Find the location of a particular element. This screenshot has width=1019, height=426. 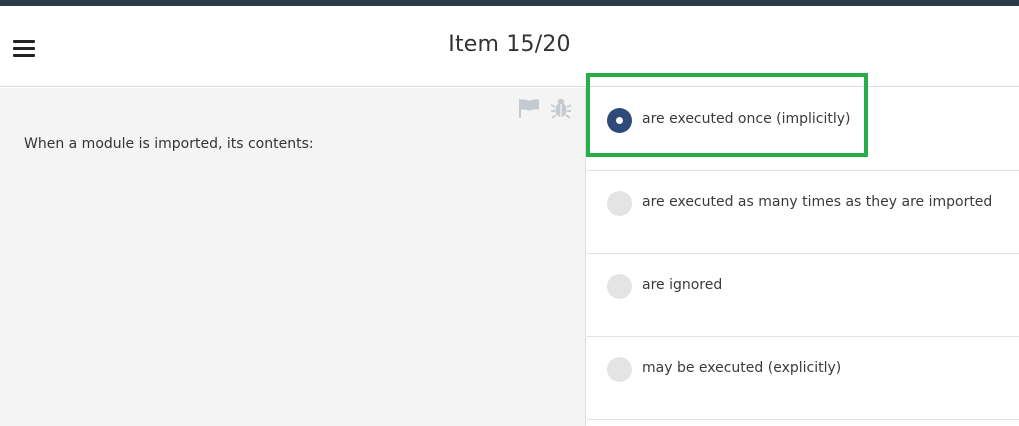

question-text: When a module is imported, its contents: is located at coordinates (169, 144).